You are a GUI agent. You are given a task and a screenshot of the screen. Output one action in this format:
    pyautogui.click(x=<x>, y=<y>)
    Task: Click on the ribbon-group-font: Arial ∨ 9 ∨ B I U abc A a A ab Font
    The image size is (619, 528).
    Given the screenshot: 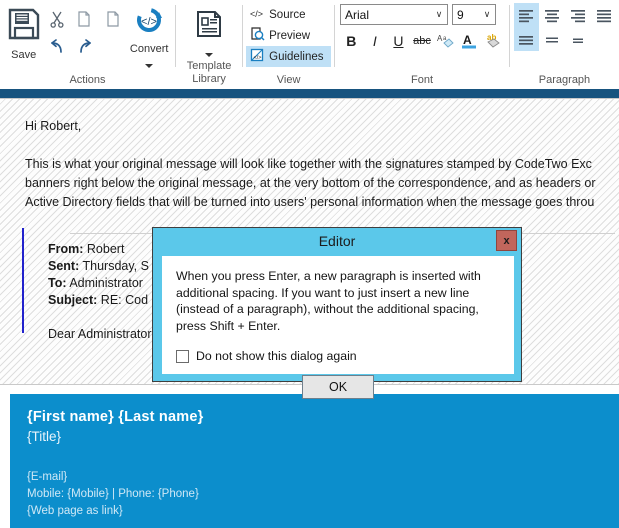 What is the action you would take?
    pyautogui.click(x=422, y=44)
    